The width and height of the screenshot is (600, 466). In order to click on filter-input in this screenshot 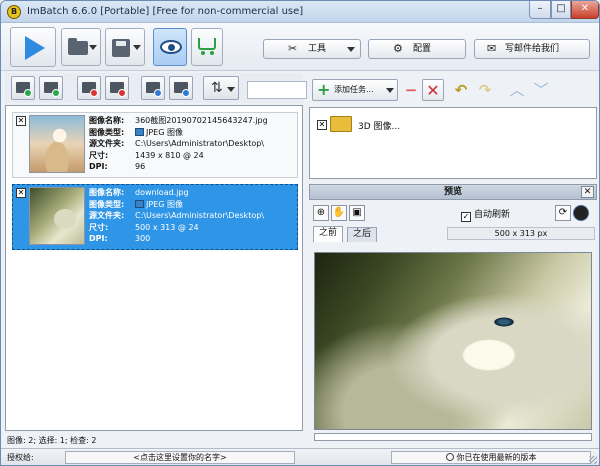, I will do `click(277, 90)`.